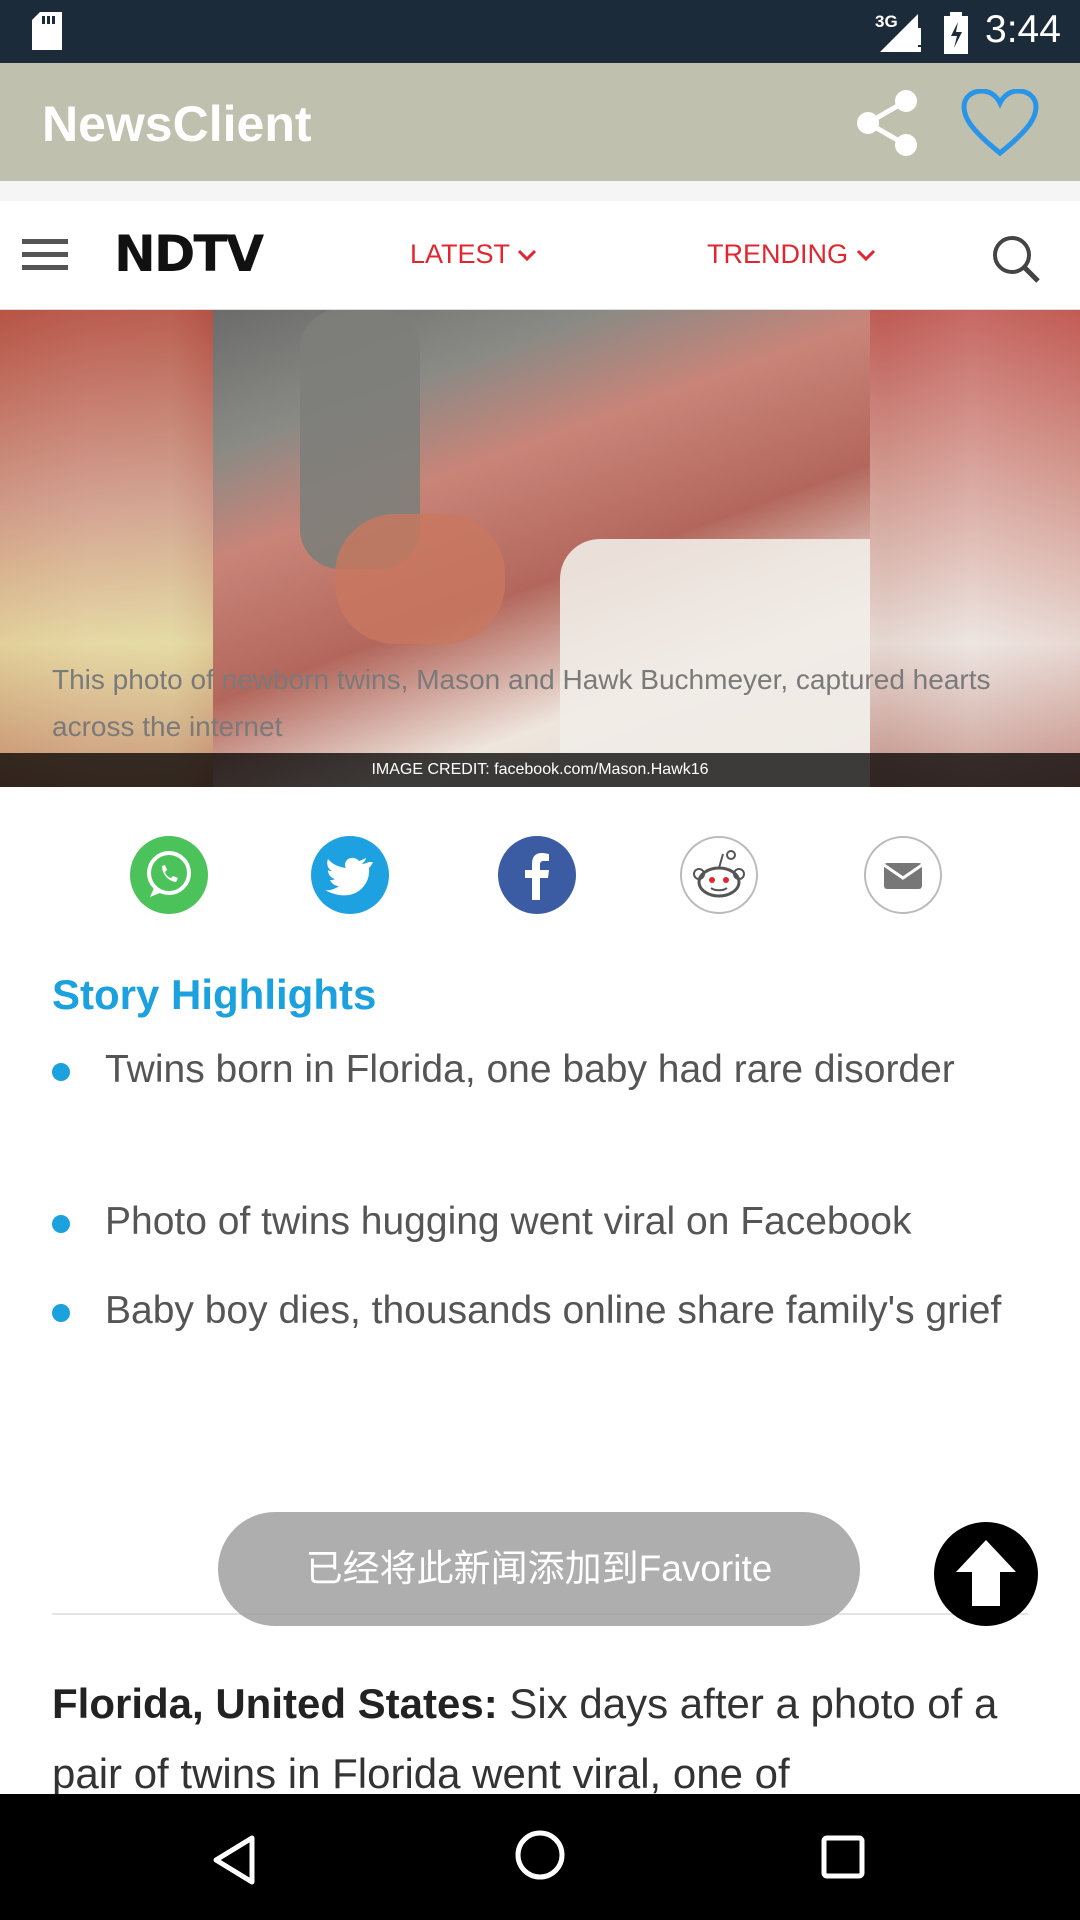  I want to click on search-icon, so click(1016, 259).